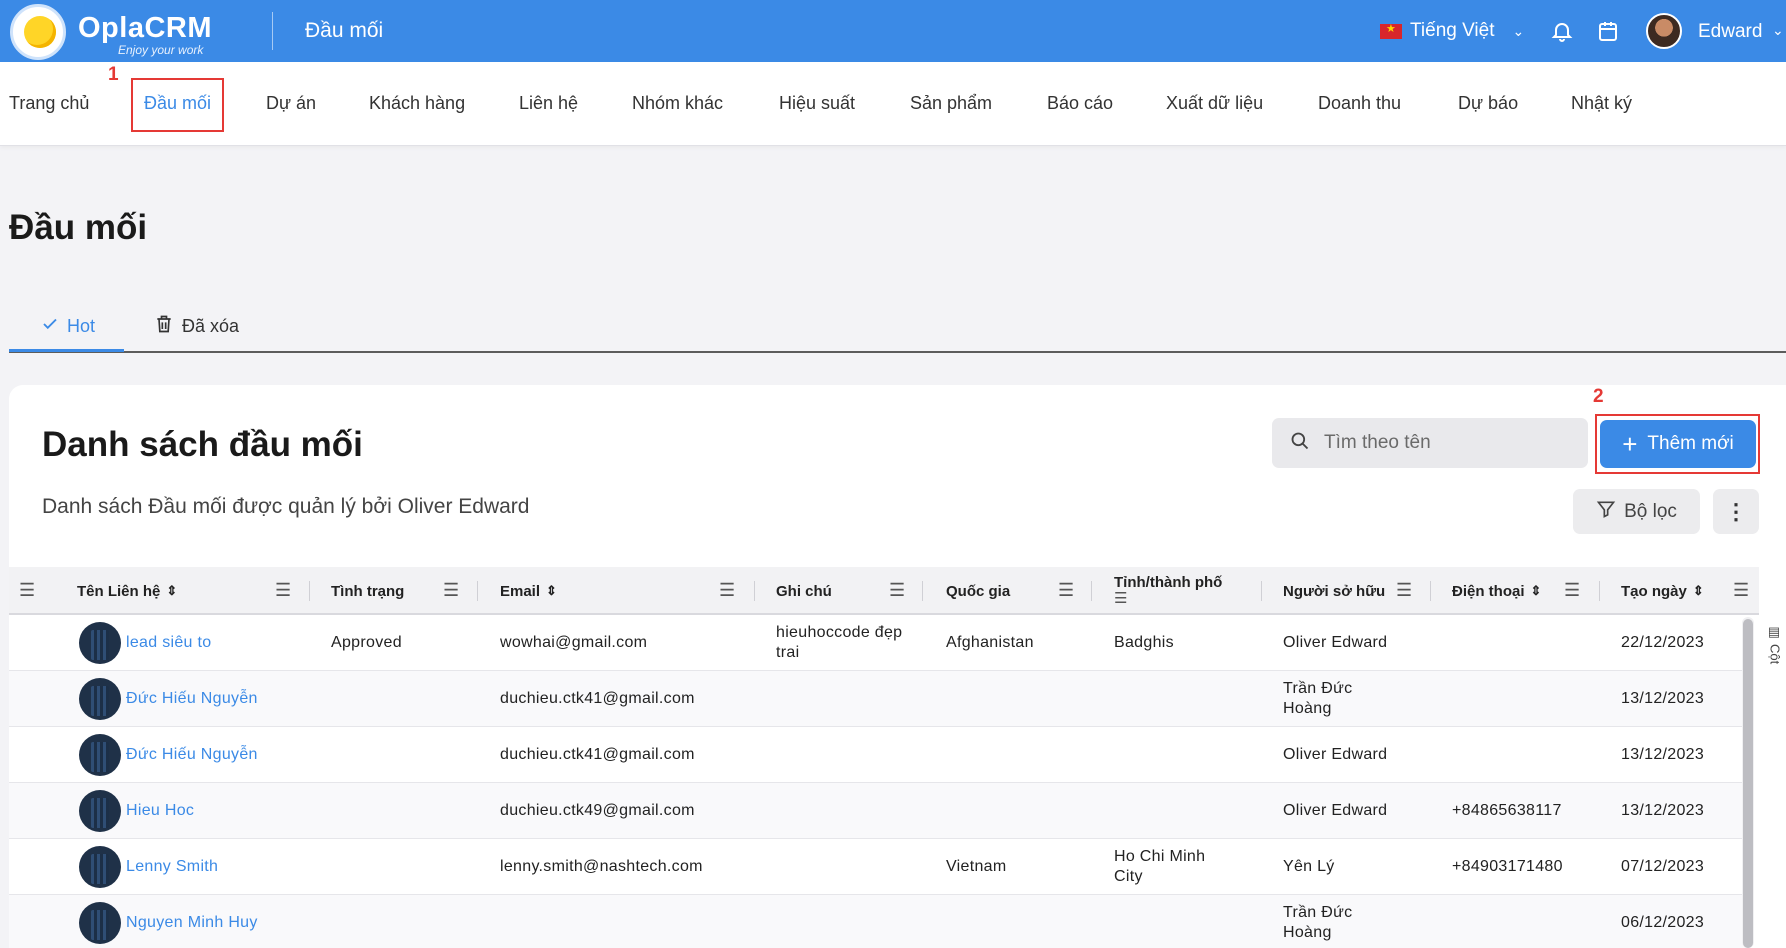  What do you see at coordinates (1736, 511) in the screenshot?
I see `more-options-button: ⋮` at bounding box center [1736, 511].